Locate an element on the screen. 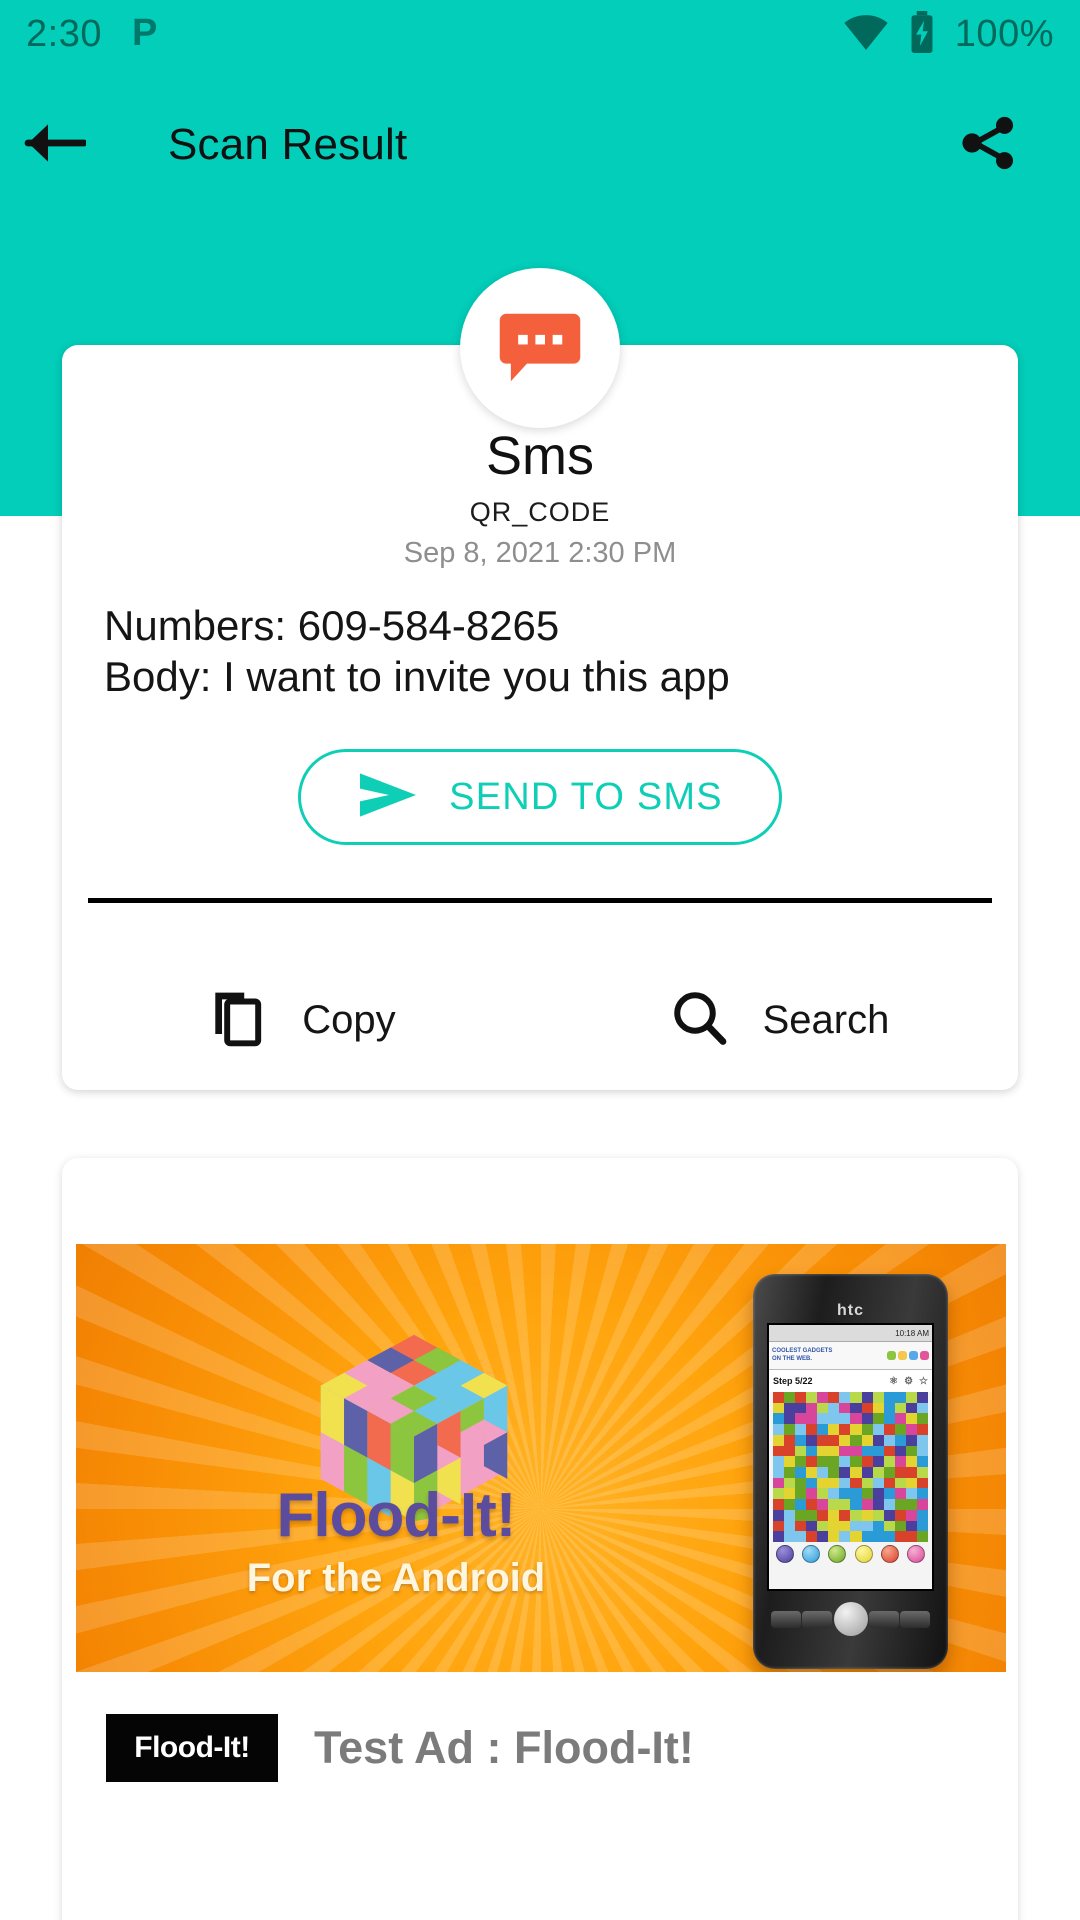  phone-color-palette is located at coordinates (850, 1554).